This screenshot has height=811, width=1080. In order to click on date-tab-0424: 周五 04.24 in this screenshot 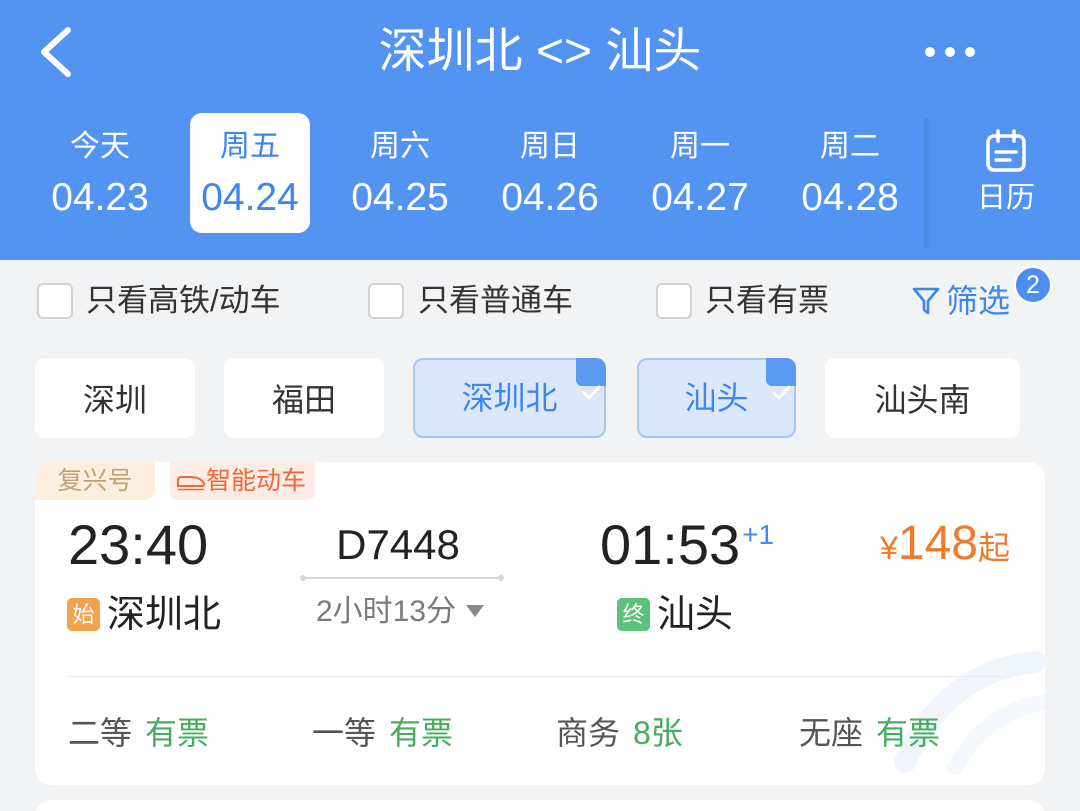, I will do `click(250, 173)`.